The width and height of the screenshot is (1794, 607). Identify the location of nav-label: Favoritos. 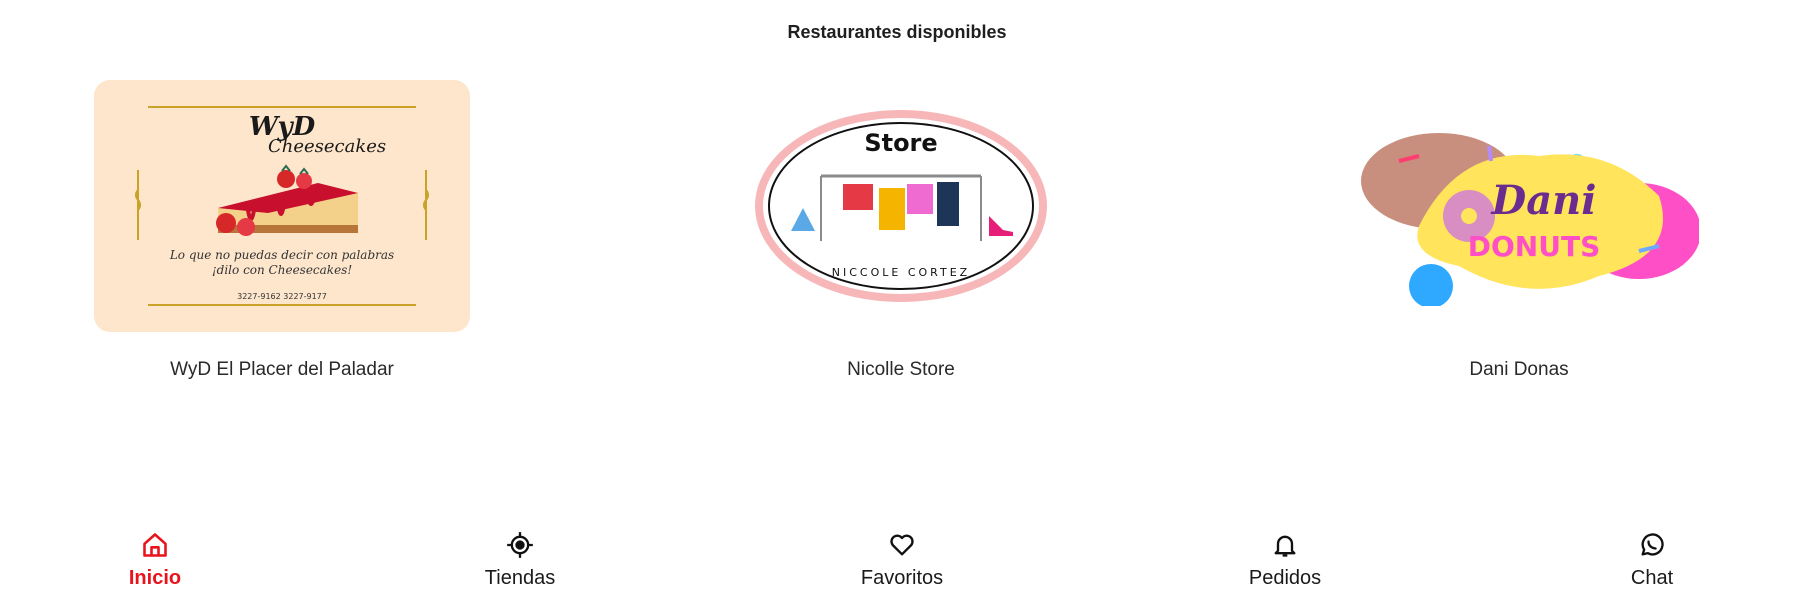
(902, 578).